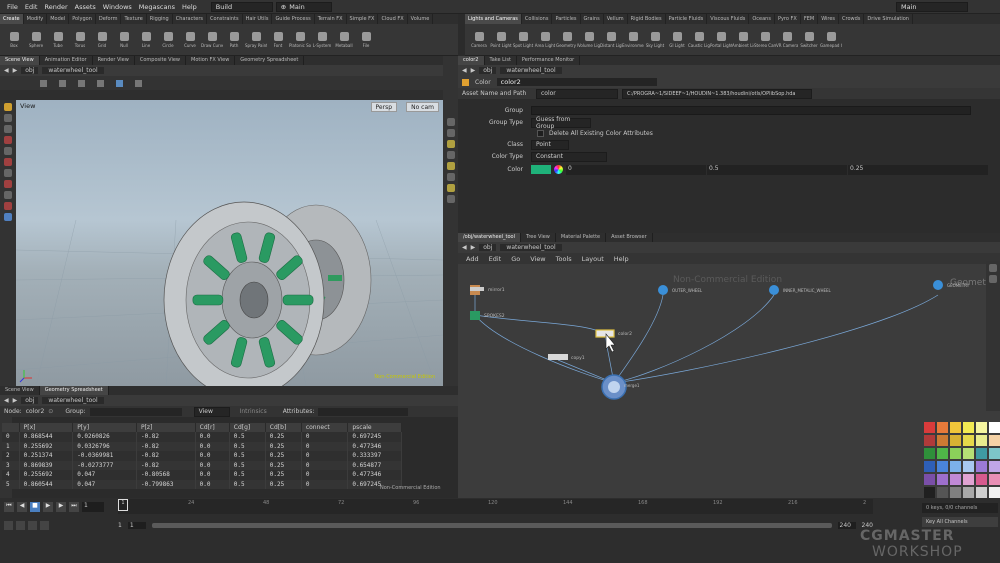  What do you see at coordinates (777, 169) in the screenshot?
I see `color-g-field: 0.5` at bounding box center [777, 169].